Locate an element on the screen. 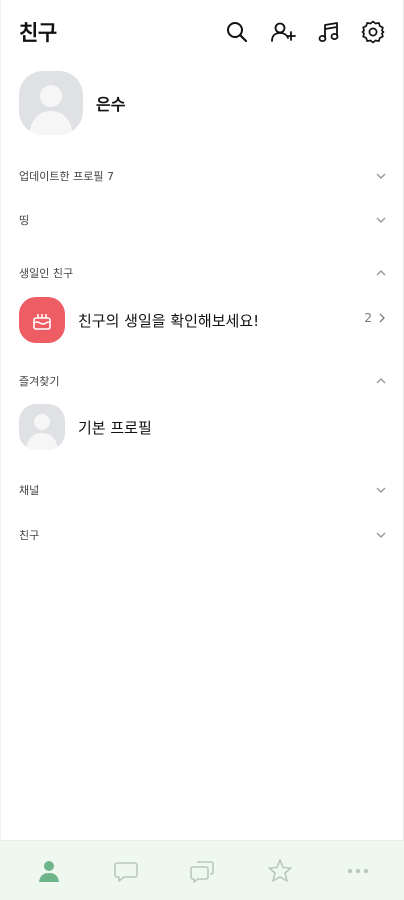 This screenshot has height=900, width=404. add-friend-icon is located at coordinates (283, 32).